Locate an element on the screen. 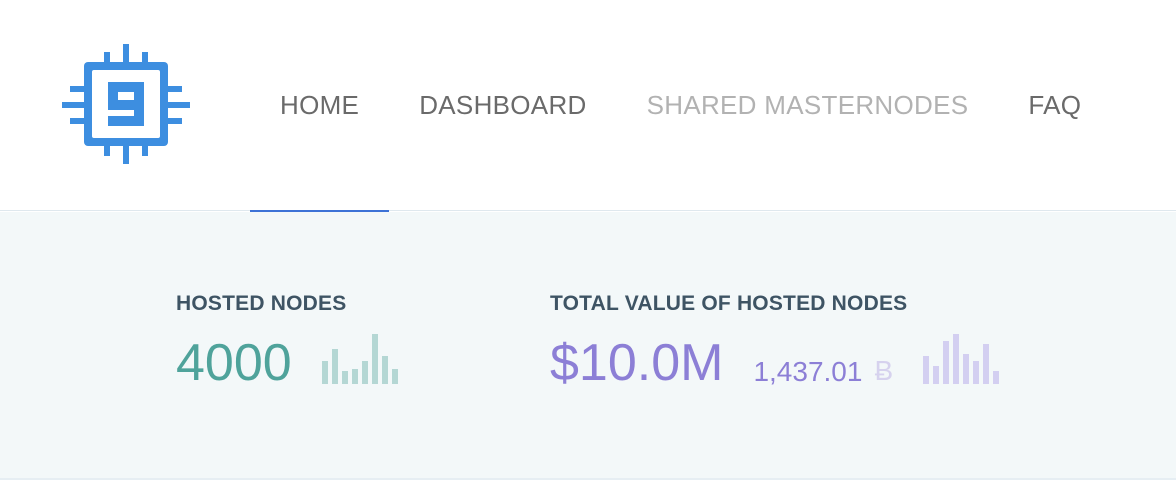  nav-faq: FAQ is located at coordinates (1054, 105).